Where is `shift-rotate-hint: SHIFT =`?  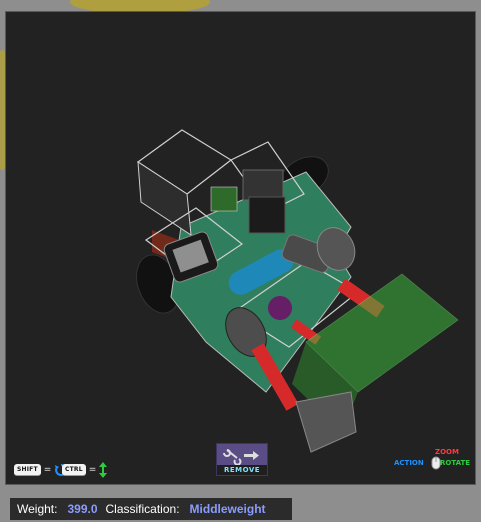
shift-rotate-hint: SHIFT = is located at coordinates (41, 470).